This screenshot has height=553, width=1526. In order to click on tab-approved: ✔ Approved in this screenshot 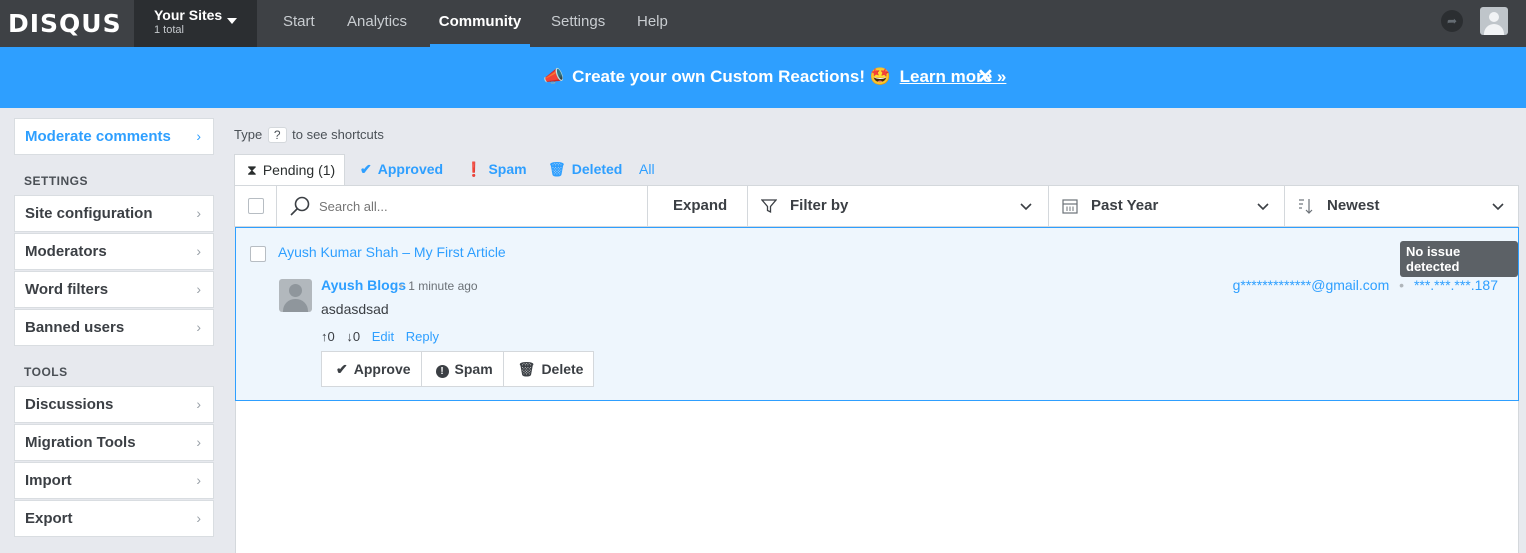, I will do `click(401, 169)`.